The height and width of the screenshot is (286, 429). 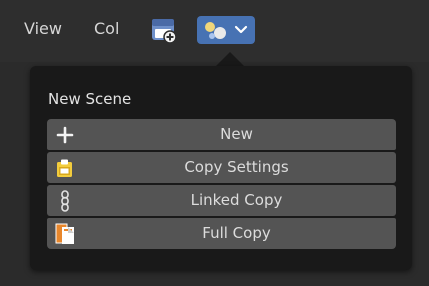 I want to click on option-full-copy: Full Copy, so click(x=221, y=233).